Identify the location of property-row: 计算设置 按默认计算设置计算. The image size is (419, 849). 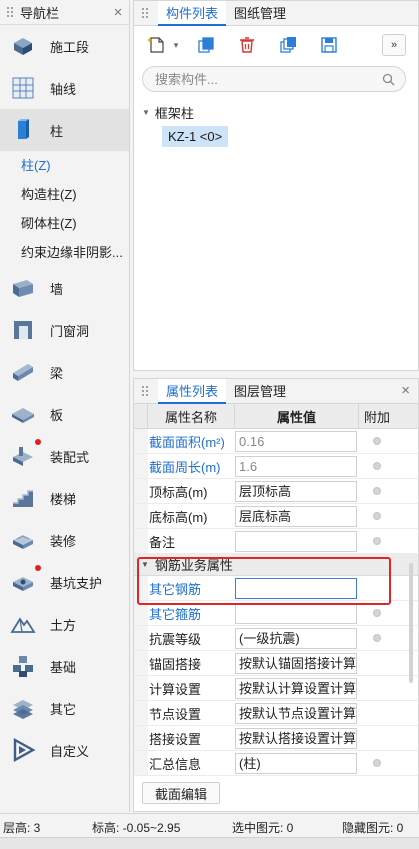
(276, 688).